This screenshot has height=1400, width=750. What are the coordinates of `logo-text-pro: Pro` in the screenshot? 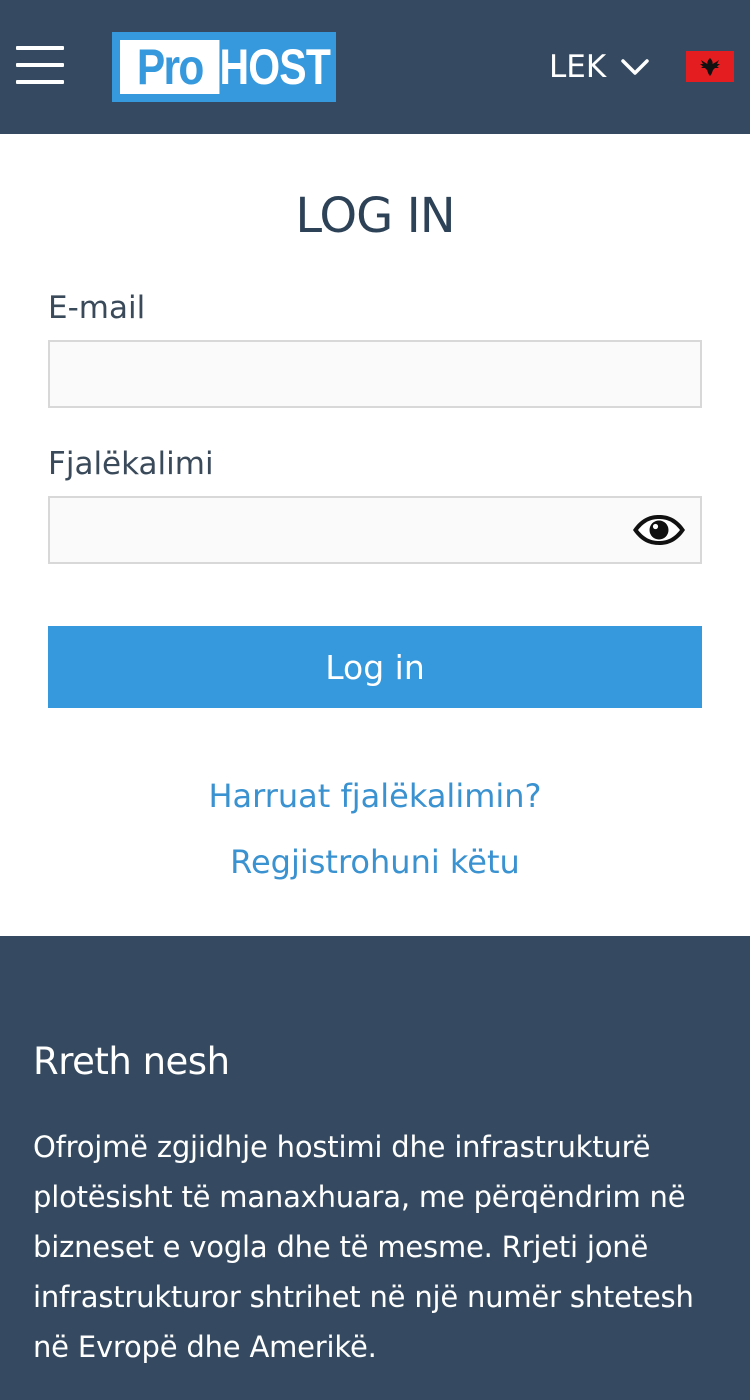 It's located at (170, 67).